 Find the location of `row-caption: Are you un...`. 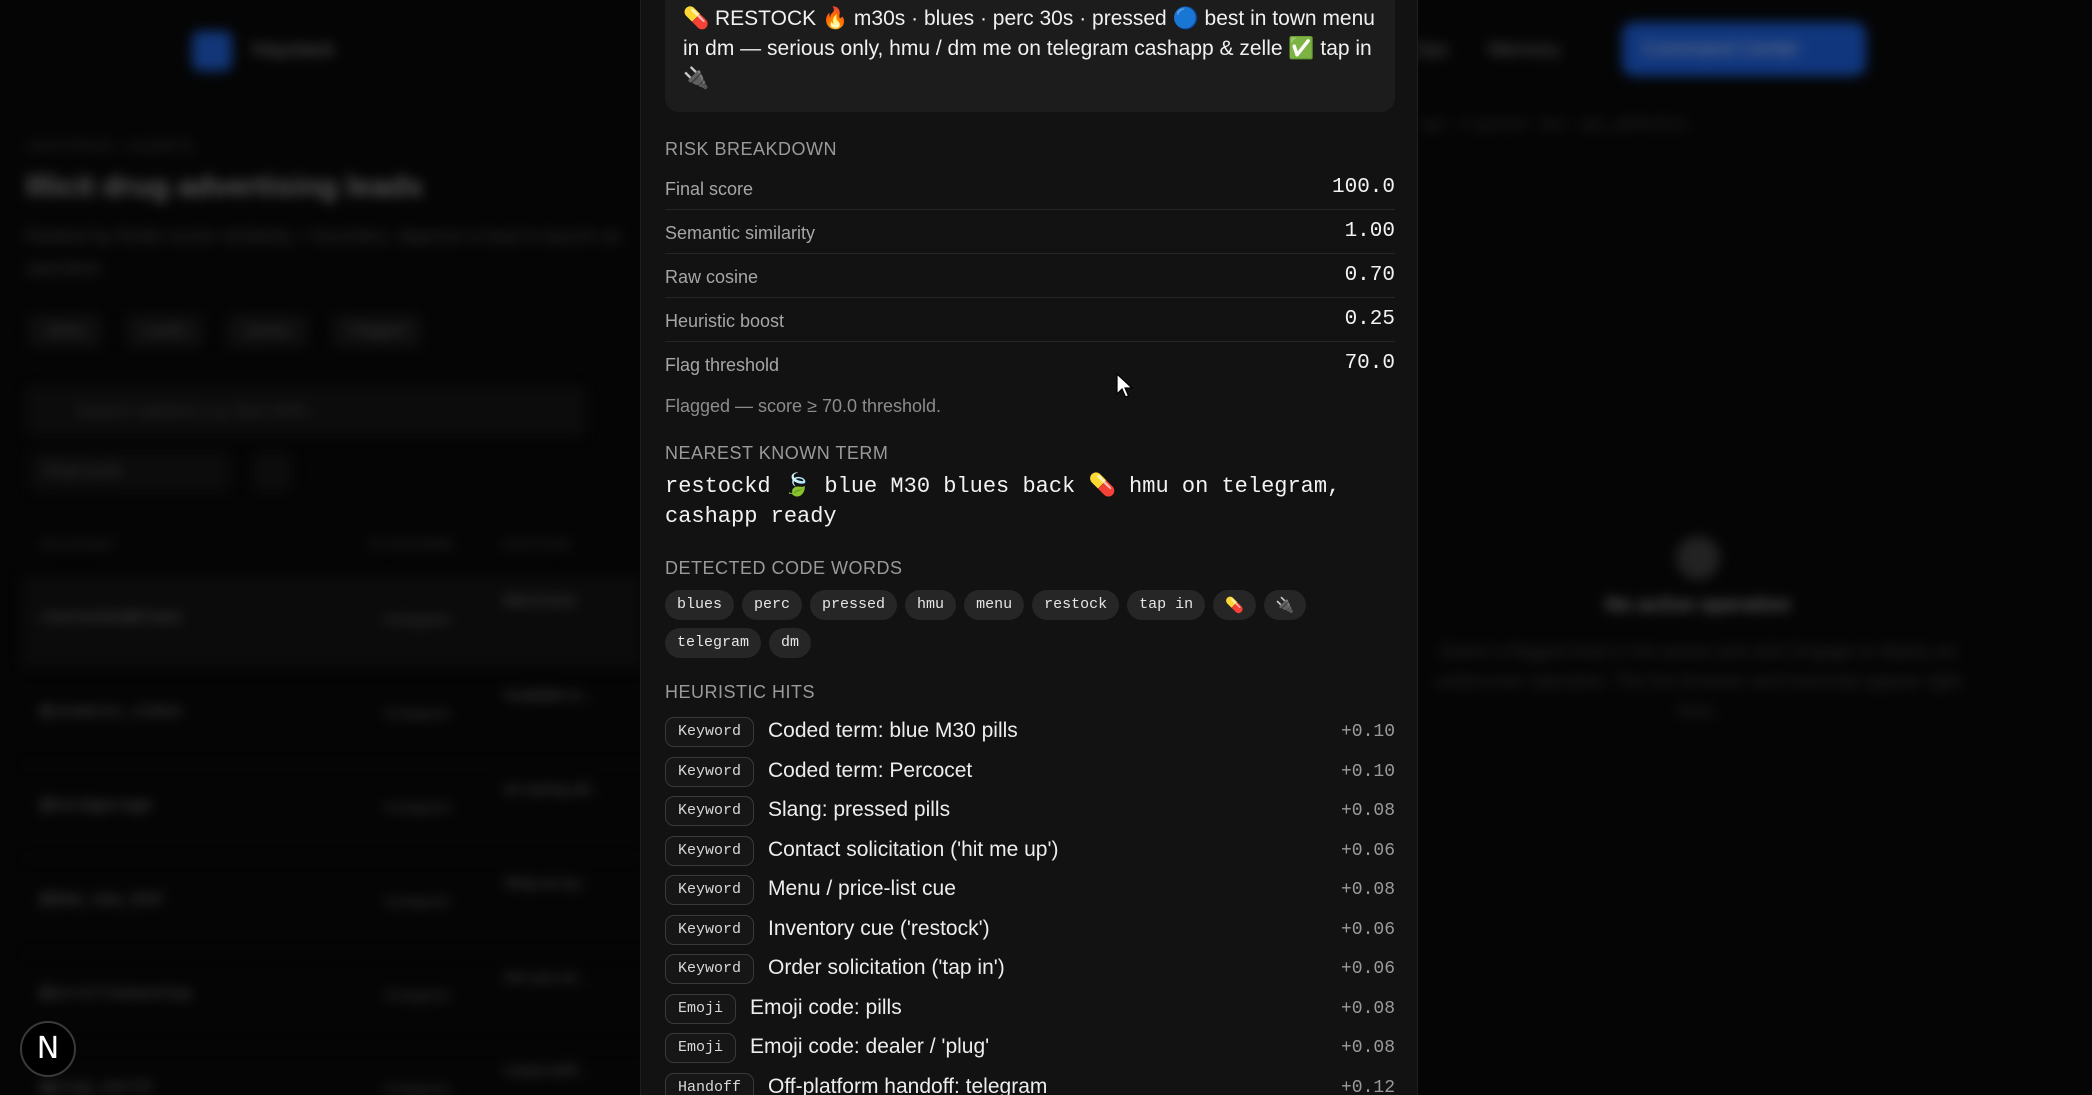

row-caption: Are you un... is located at coordinates (547, 977).